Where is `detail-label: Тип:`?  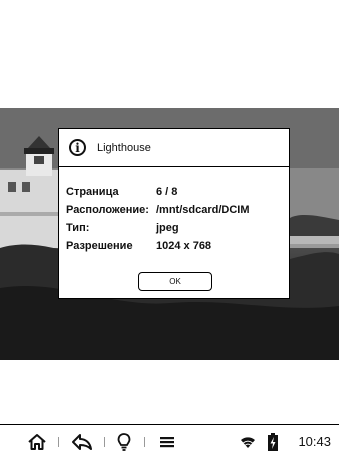 detail-label: Тип: is located at coordinates (78, 228).